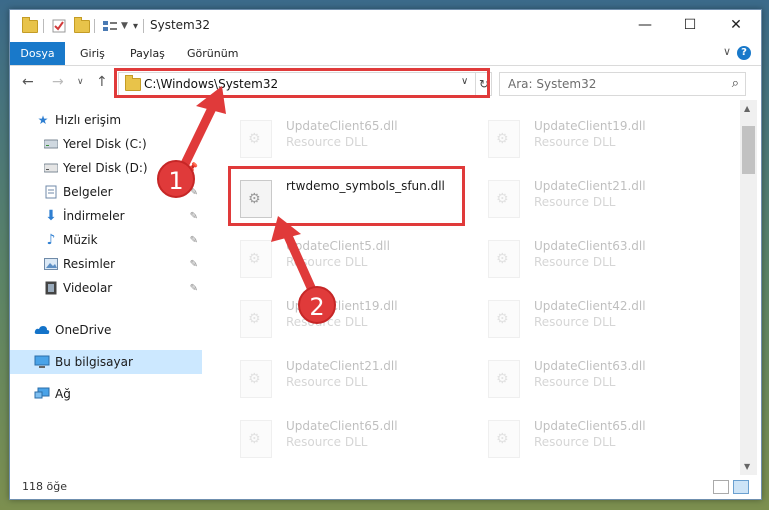 The height and width of the screenshot is (510, 769). Describe the element at coordinates (176, 179) in the screenshot. I see `step-1-badge: 1` at that location.